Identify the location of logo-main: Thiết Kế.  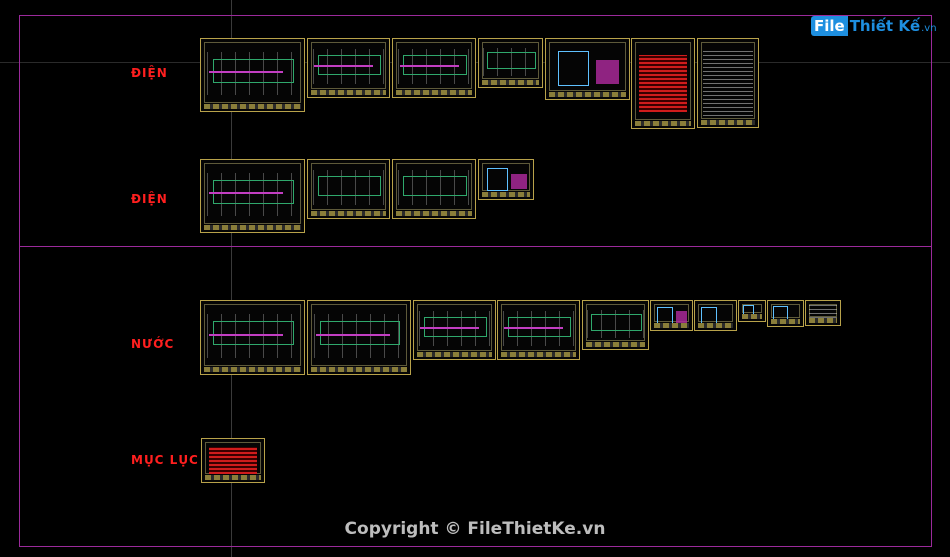
(885, 26).